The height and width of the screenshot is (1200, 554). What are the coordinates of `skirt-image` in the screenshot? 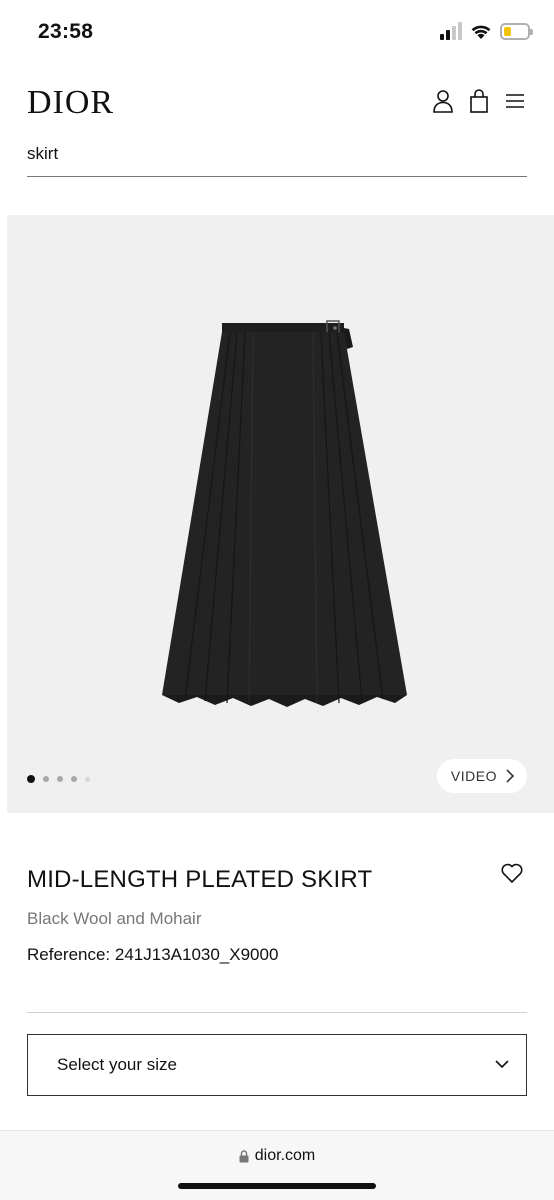 It's located at (284, 513).